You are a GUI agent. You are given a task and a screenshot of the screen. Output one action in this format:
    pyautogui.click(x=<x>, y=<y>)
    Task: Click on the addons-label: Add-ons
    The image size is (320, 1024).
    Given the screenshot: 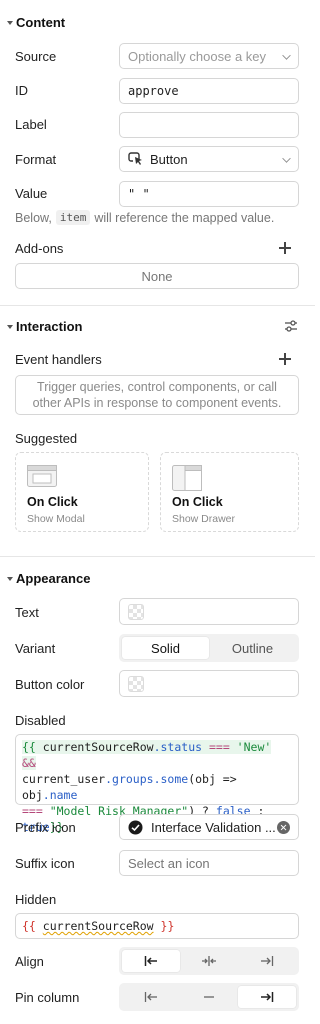 What is the action you would take?
    pyautogui.click(x=39, y=248)
    